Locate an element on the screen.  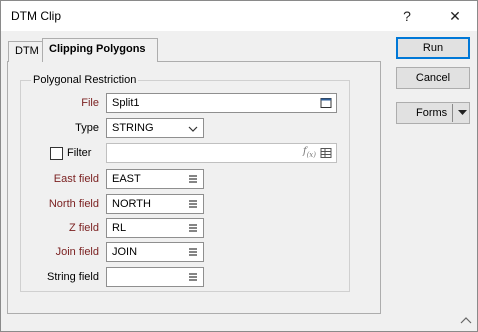
help-button: ? is located at coordinates (407, 16).